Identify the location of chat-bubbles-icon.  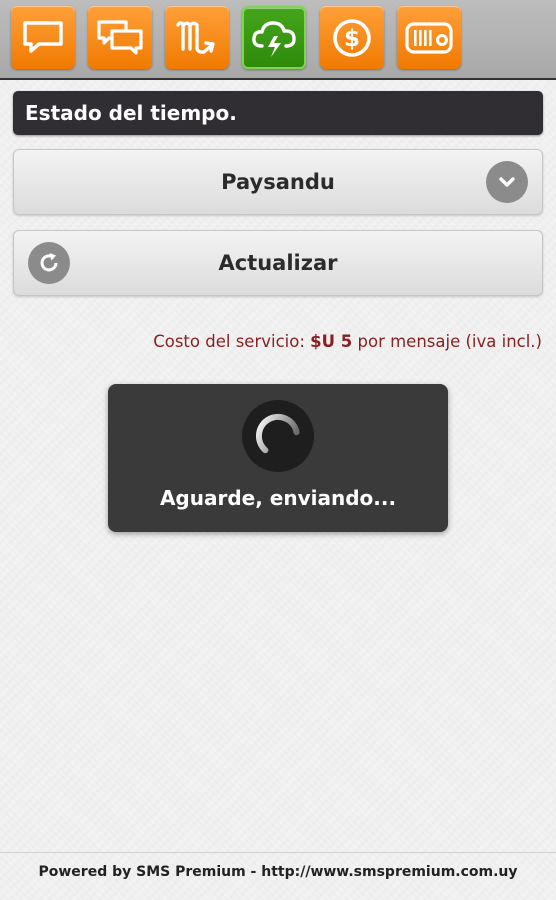
(120, 37).